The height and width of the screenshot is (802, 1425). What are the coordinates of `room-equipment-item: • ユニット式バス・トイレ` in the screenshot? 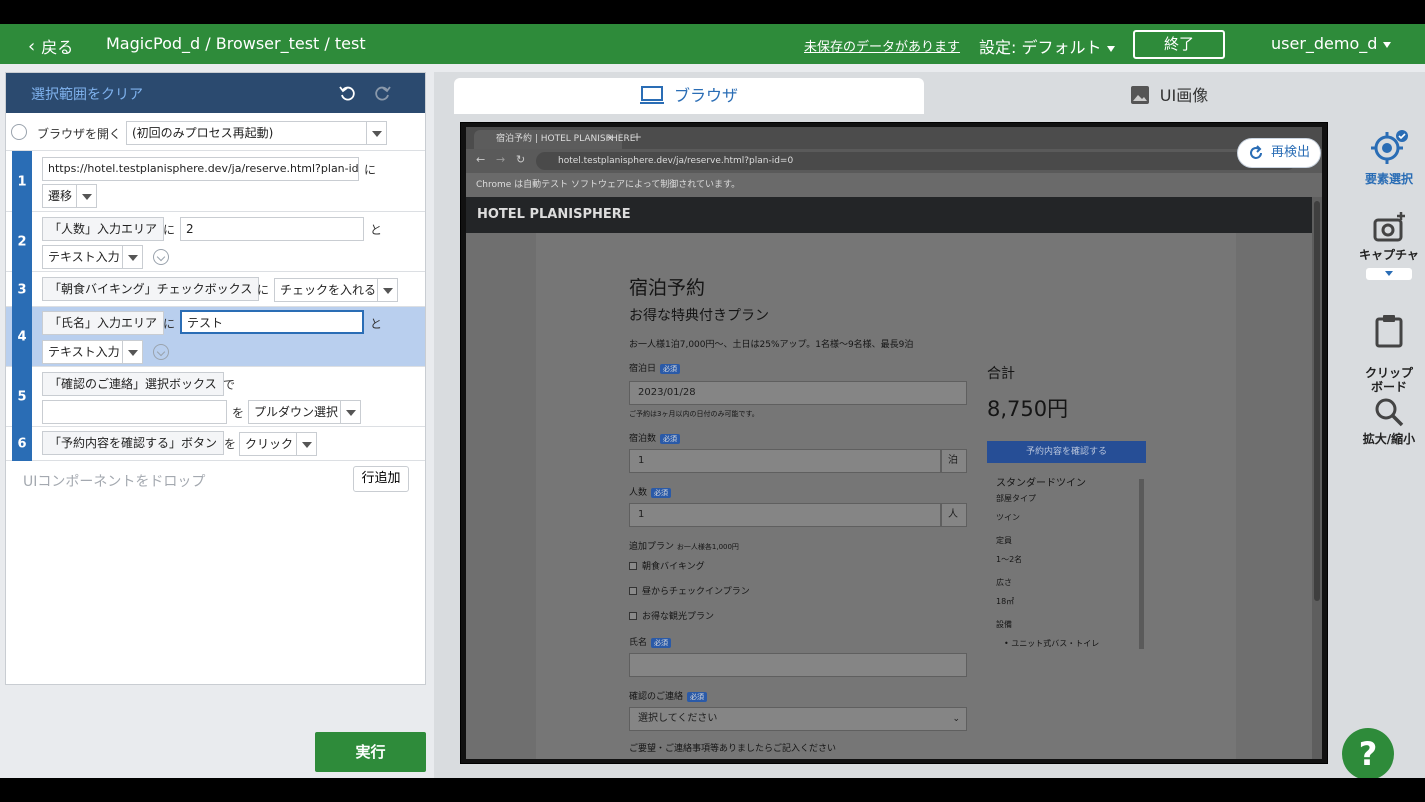 It's located at (1052, 643).